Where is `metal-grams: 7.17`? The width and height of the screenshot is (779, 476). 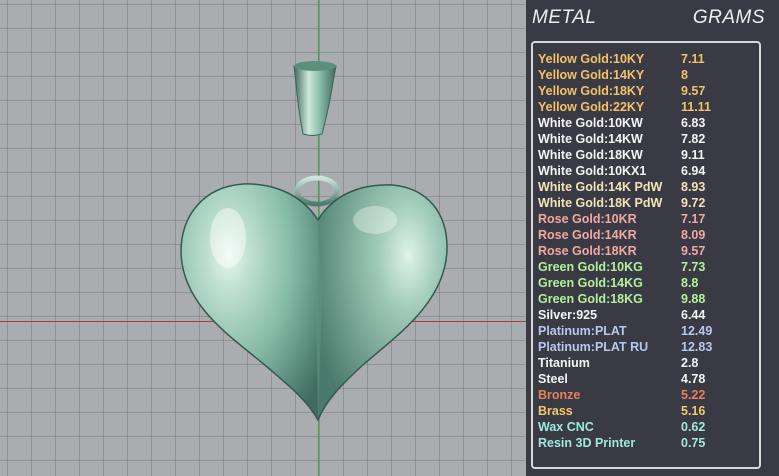 metal-grams: 7.17 is located at coordinates (693, 219).